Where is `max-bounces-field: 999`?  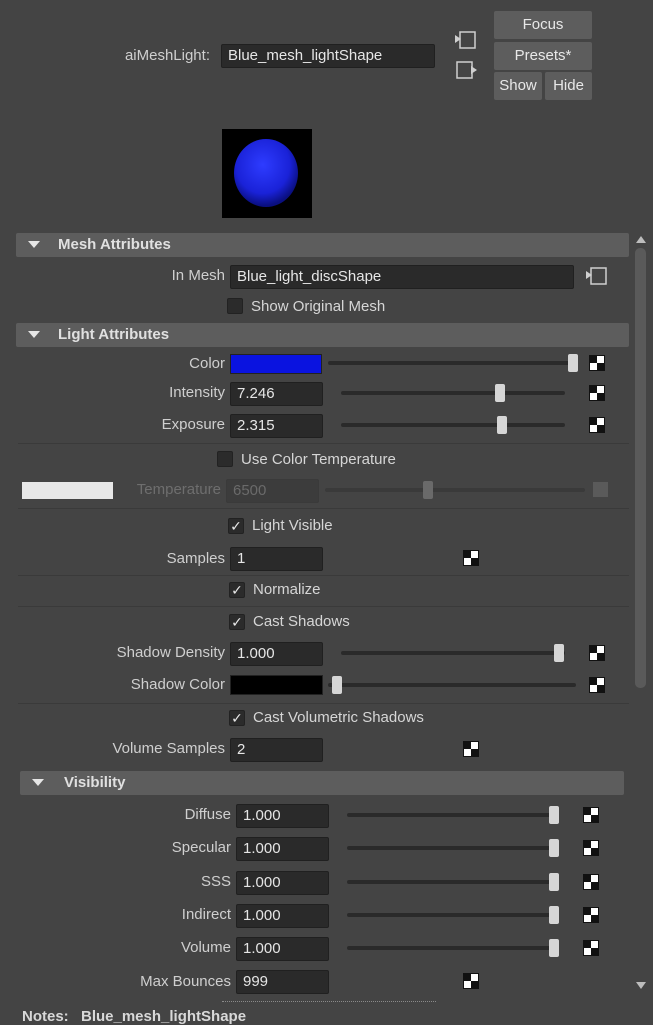 max-bounces-field: 999 is located at coordinates (282, 982).